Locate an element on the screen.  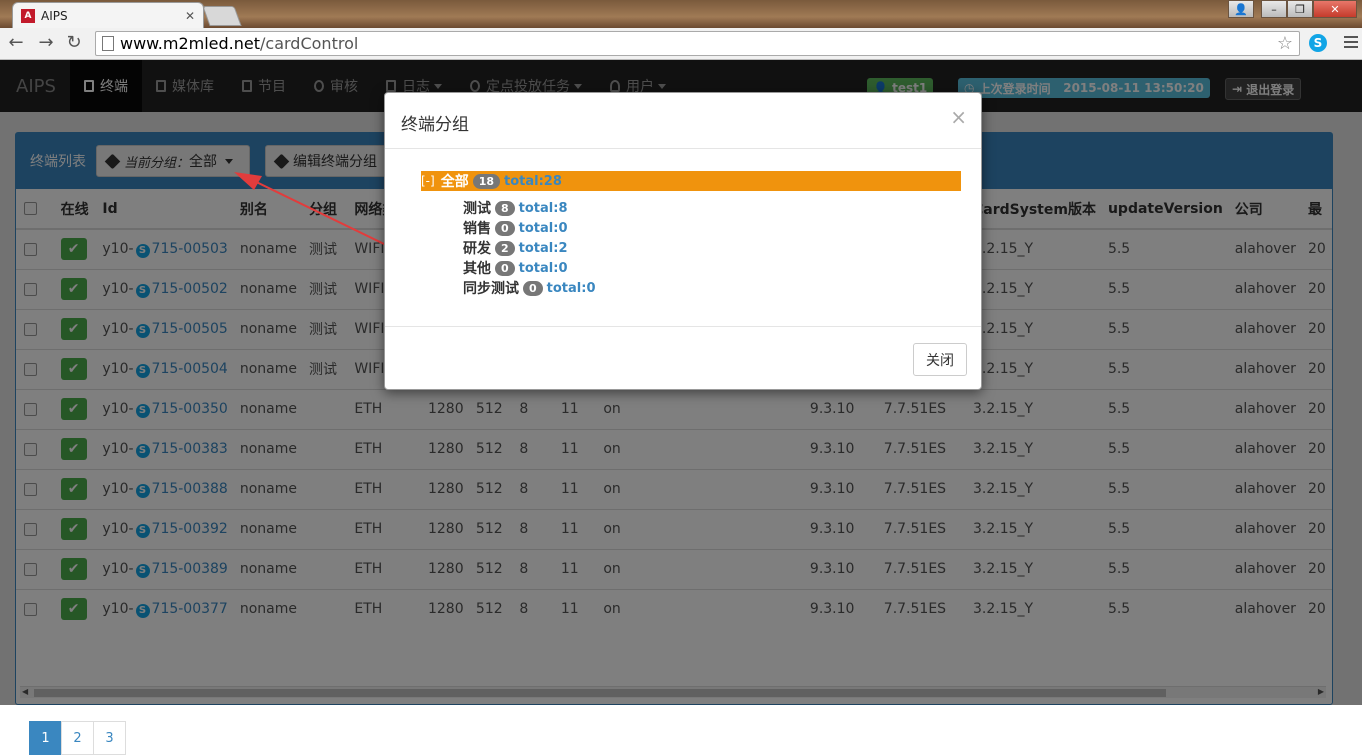
bookmark-star-icon: ☆ is located at coordinates (1285, 43).